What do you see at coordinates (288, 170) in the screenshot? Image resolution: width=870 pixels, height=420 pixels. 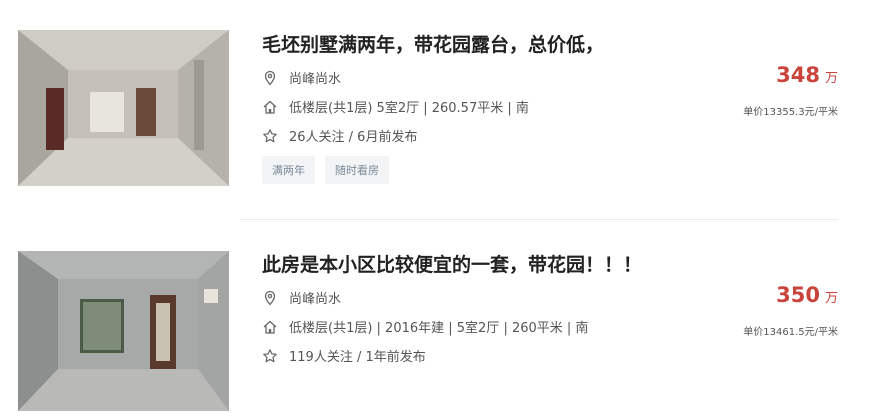 I see `tag-badge: 满两年` at bounding box center [288, 170].